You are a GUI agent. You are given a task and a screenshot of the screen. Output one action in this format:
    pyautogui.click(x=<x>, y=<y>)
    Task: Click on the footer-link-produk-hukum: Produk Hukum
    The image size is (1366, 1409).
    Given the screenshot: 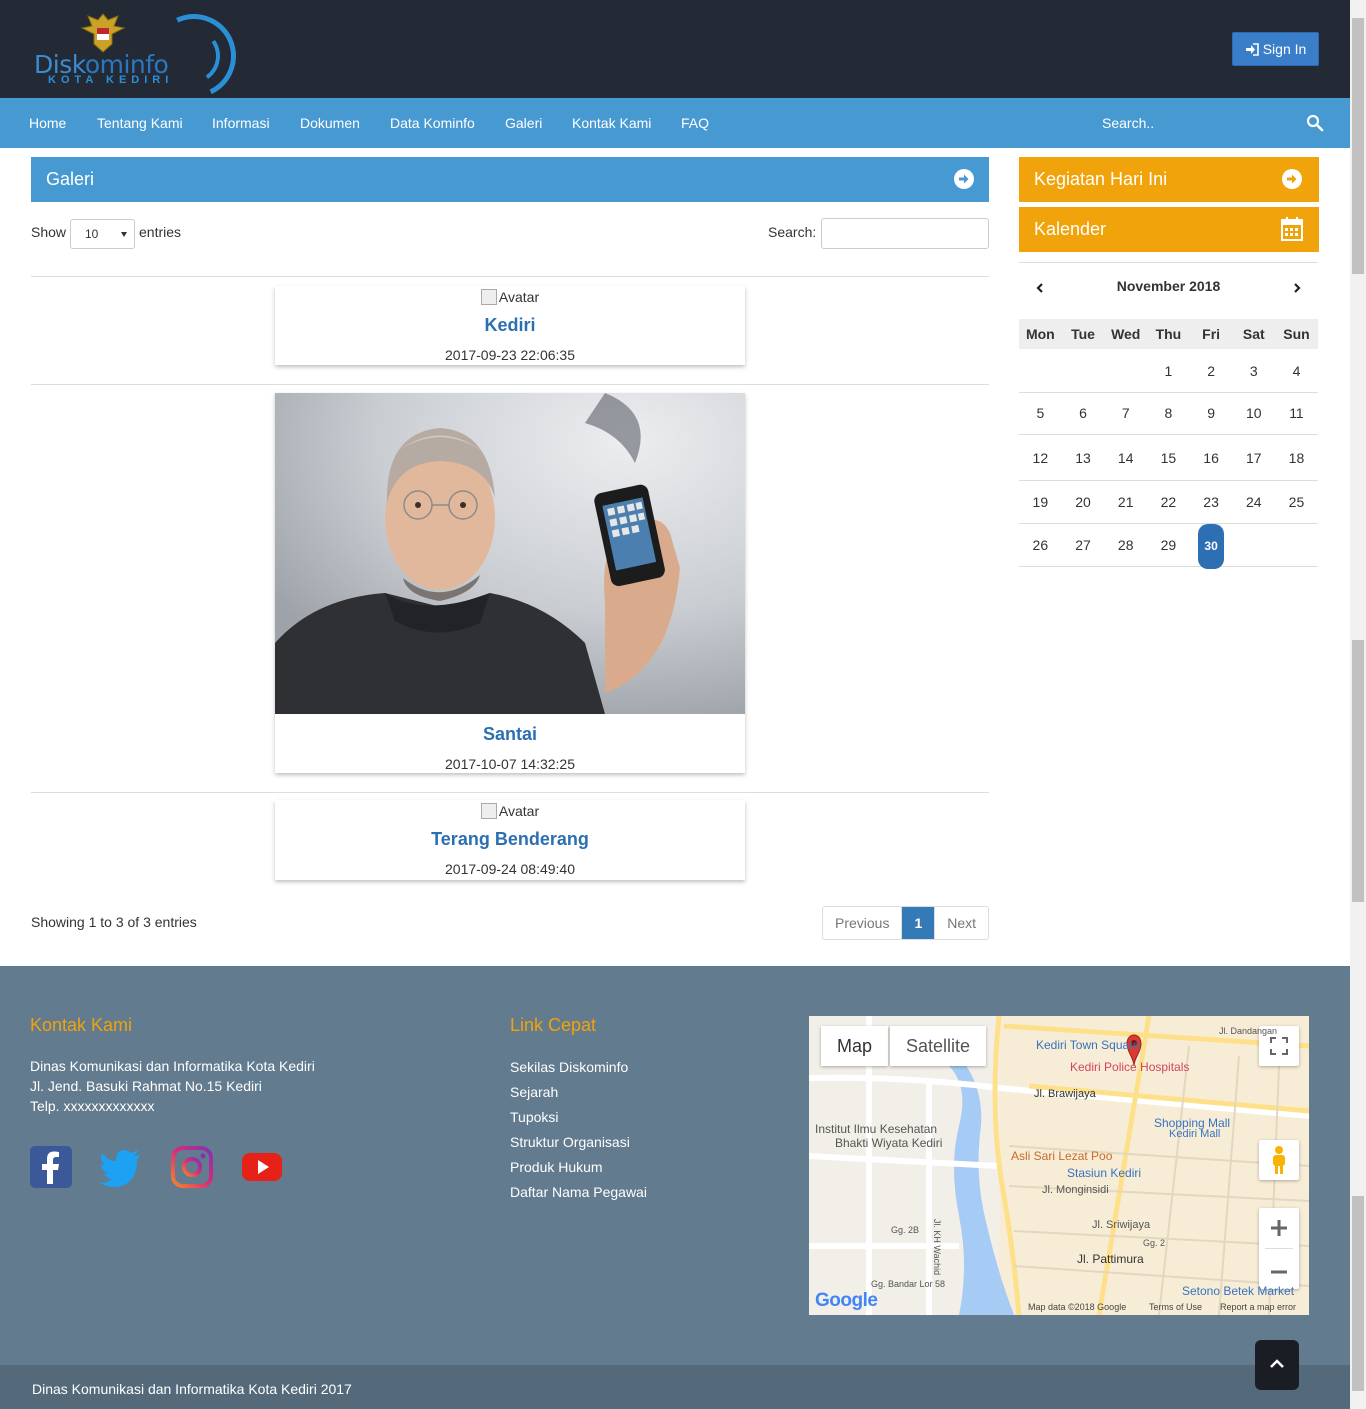 What is the action you would take?
    pyautogui.click(x=556, y=1167)
    